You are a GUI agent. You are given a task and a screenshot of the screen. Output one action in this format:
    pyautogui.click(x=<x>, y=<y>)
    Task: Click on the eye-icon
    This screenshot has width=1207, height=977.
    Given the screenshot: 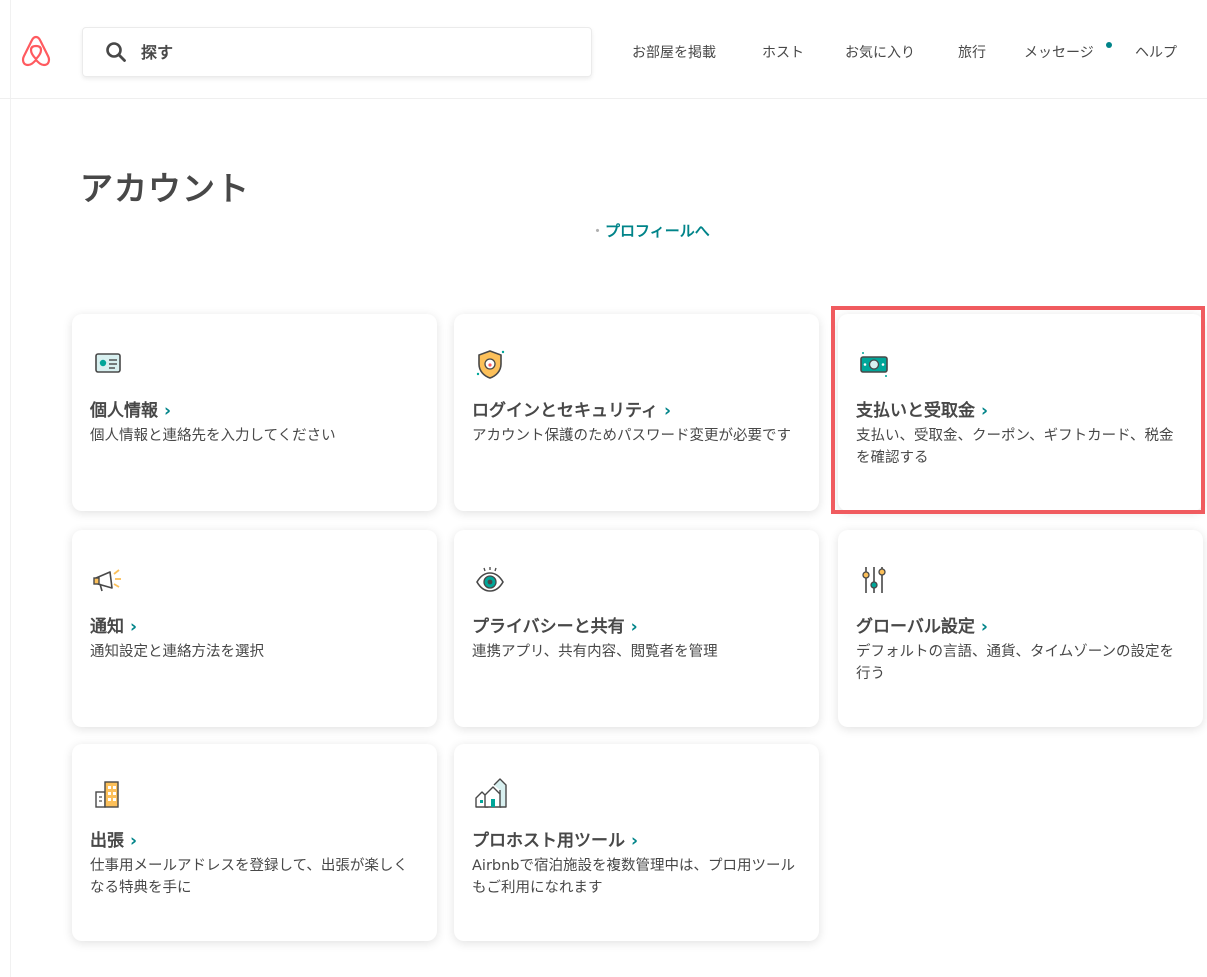 What is the action you would take?
    pyautogui.click(x=490, y=579)
    